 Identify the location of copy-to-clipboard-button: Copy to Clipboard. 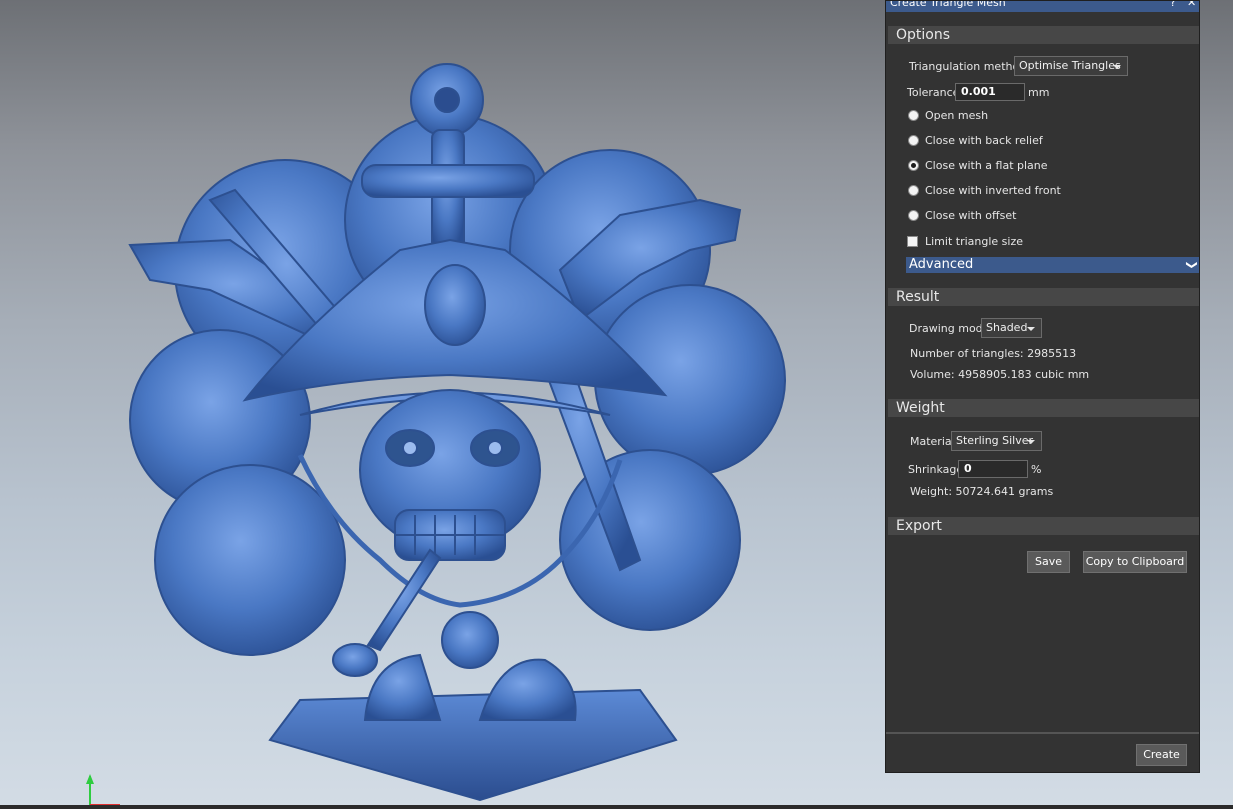
(1135, 562).